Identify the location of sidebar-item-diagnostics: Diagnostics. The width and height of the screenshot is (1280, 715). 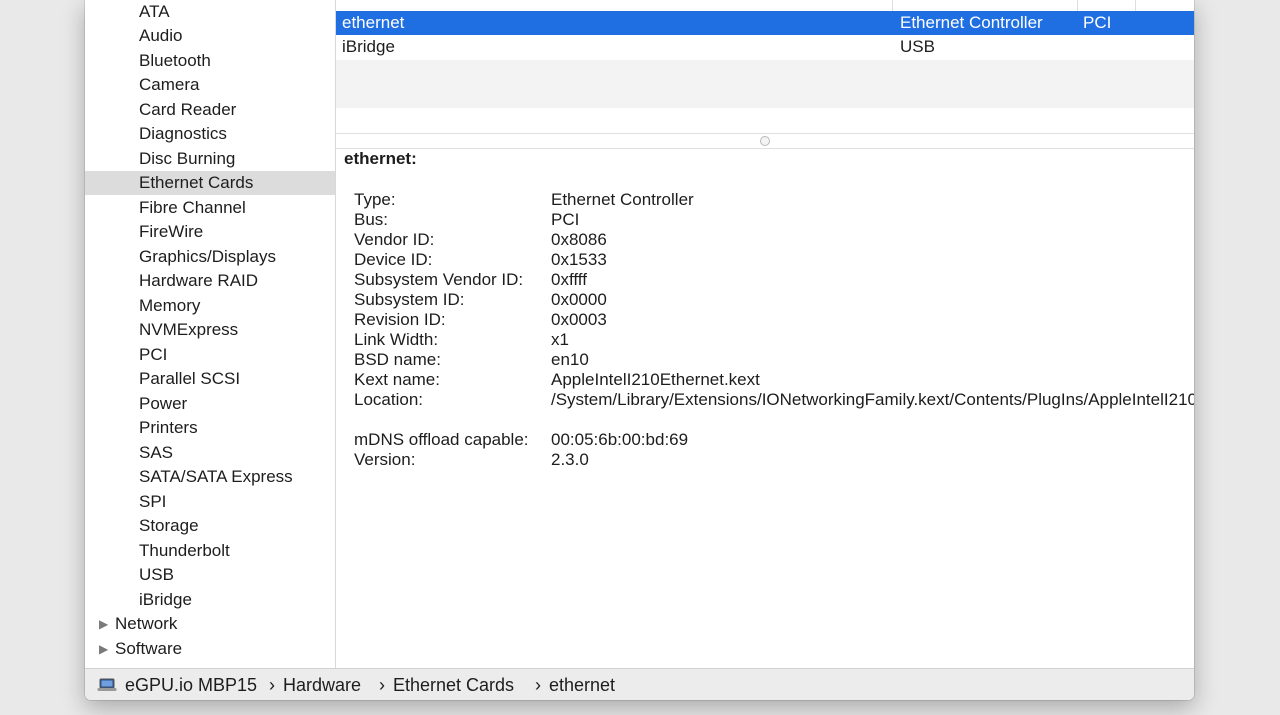
(210, 134).